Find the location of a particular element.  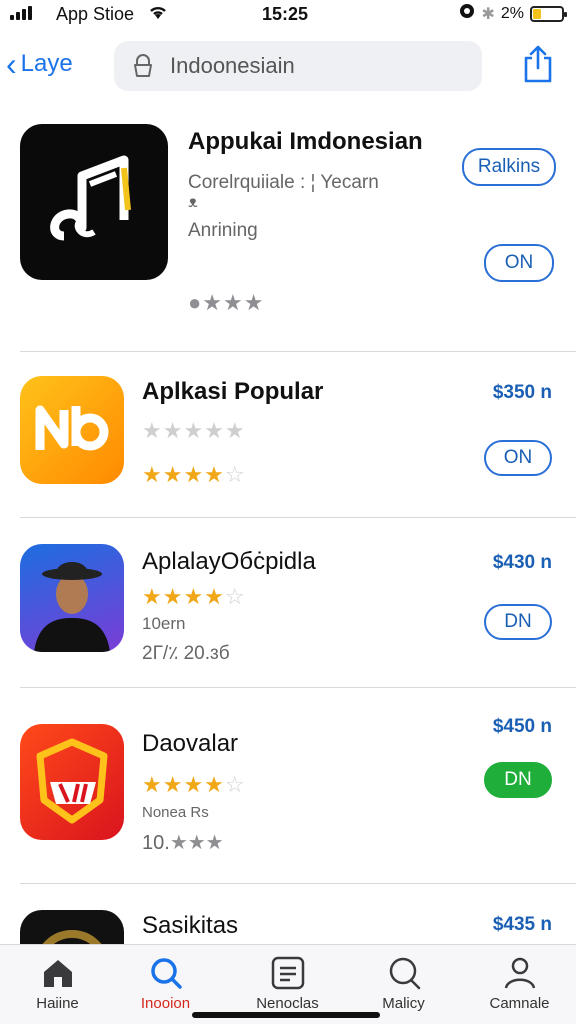

lock-rotation-icon is located at coordinates (467, 13).